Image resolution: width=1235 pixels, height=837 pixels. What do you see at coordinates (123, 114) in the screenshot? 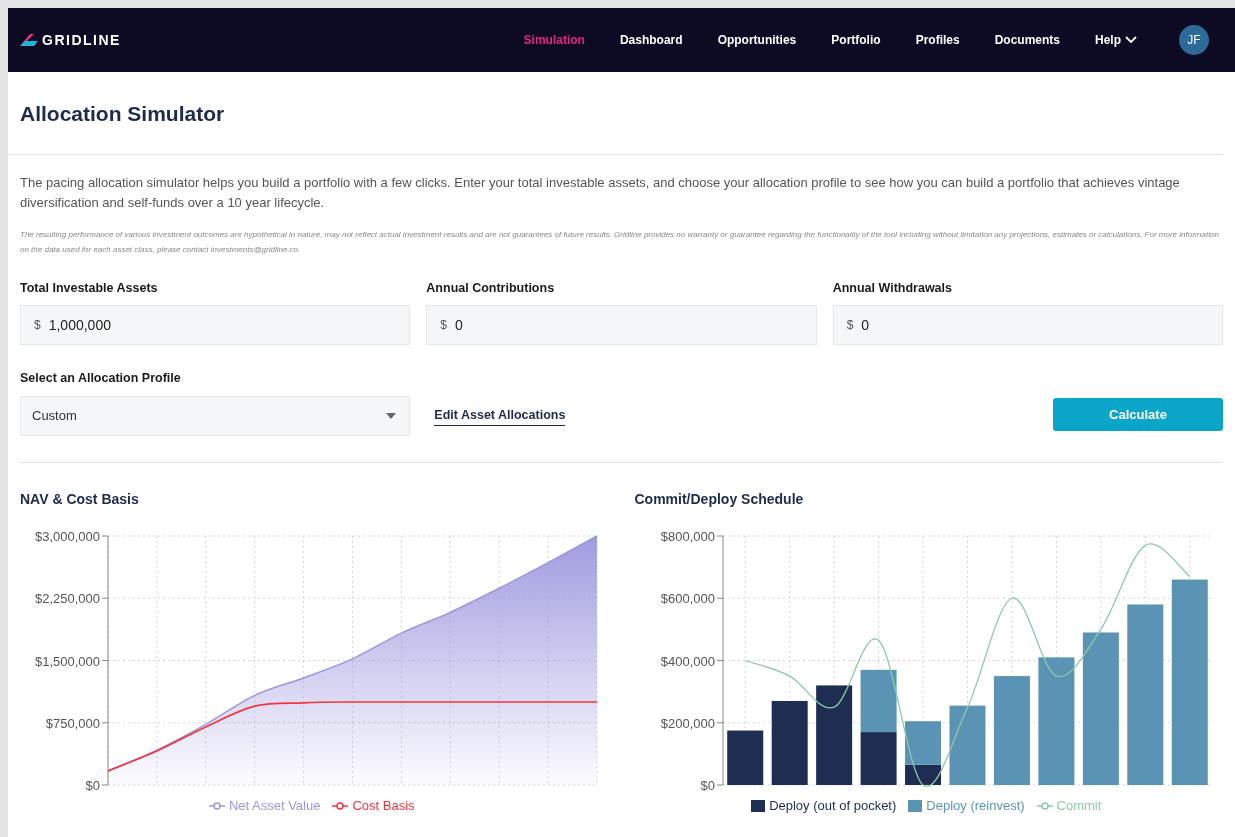
I see `page-title: Allocation Simulator` at bounding box center [123, 114].